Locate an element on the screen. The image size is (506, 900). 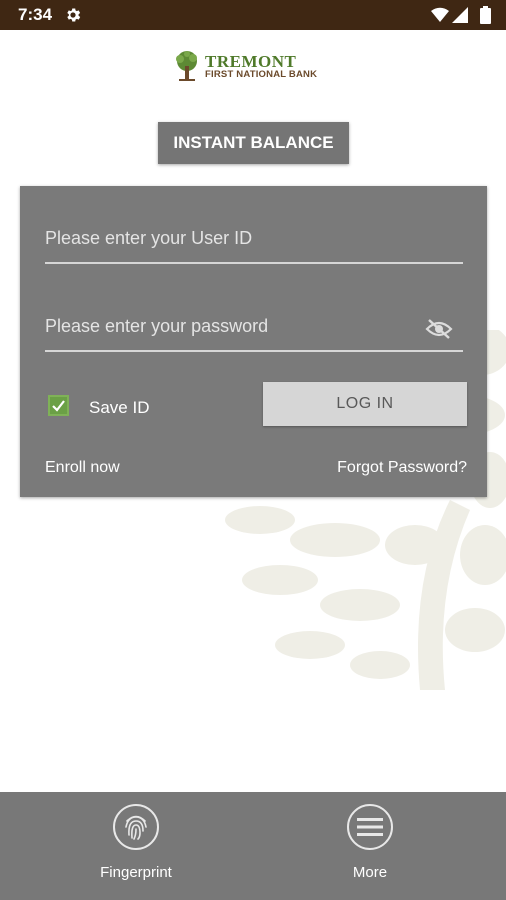
forgot-password-link: Forgot Password? is located at coordinates (402, 468).